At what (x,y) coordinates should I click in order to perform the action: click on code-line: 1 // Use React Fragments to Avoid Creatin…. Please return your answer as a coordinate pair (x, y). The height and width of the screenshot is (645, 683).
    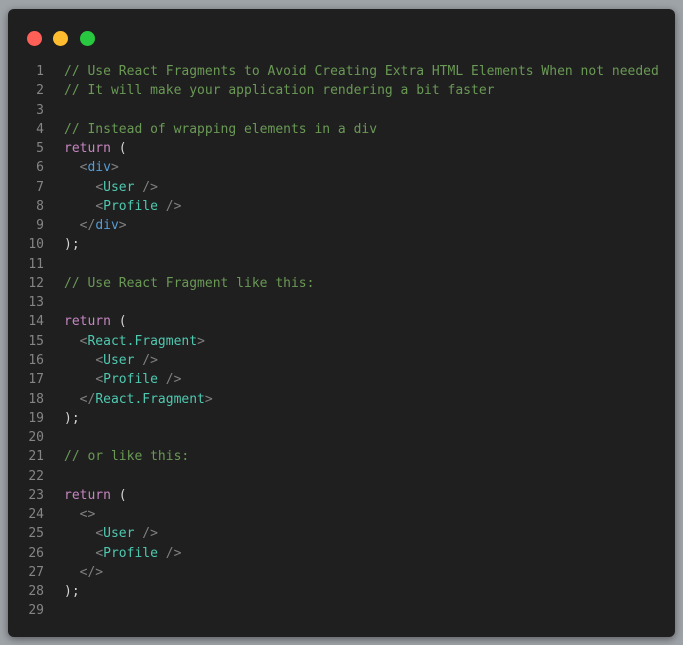
    Looking at the image, I should click on (341, 71).